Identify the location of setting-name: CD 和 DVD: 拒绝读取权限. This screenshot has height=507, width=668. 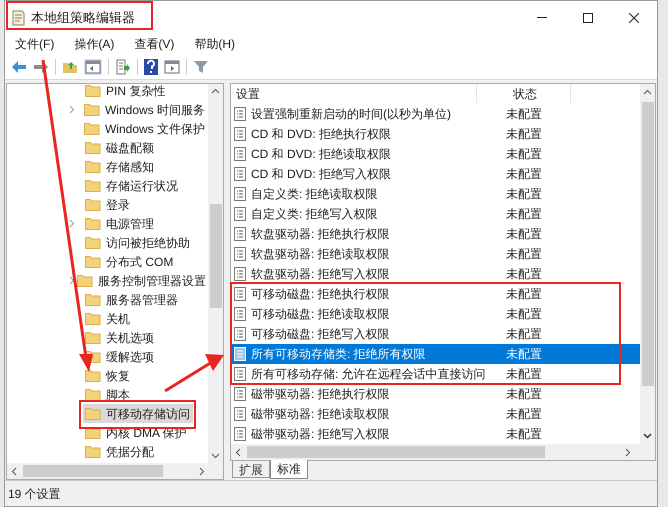
(321, 154).